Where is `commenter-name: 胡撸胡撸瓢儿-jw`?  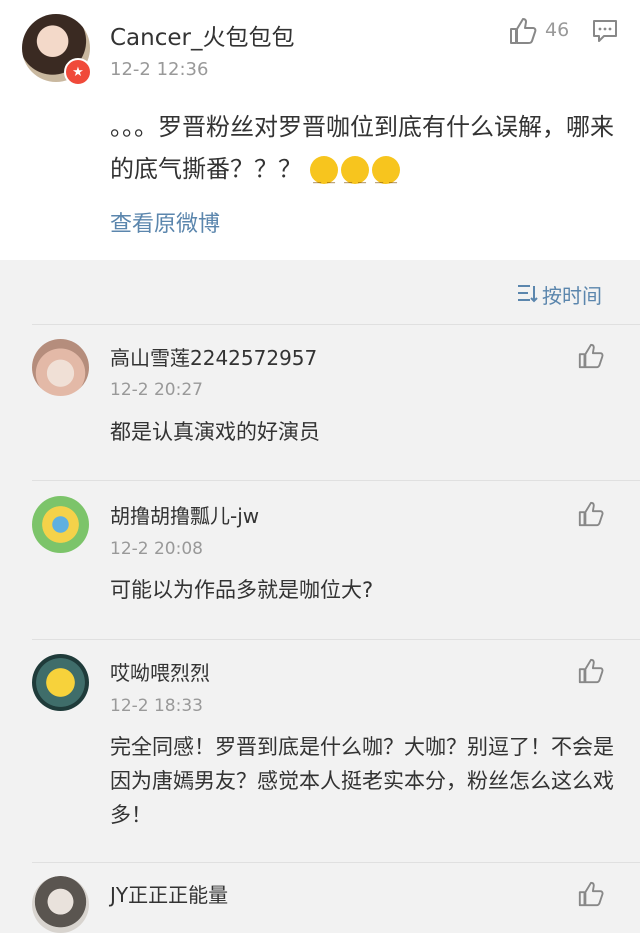
commenter-name: 胡撸胡撸瓢儿-jw is located at coordinates (184, 514).